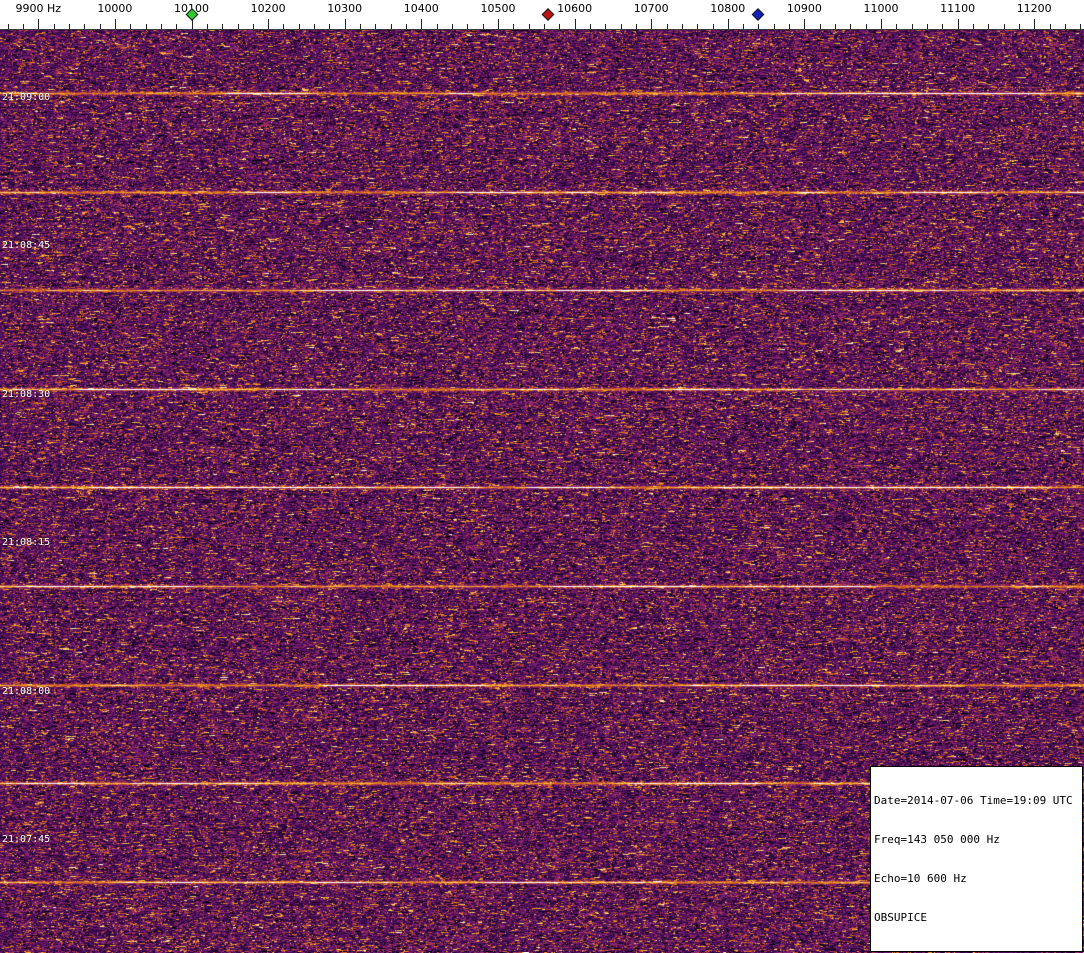 The width and height of the screenshot is (1084, 953). What do you see at coordinates (26, 839) in the screenshot?
I see `time-axis-label: 21:07:45` at bounding box center [26, 839].